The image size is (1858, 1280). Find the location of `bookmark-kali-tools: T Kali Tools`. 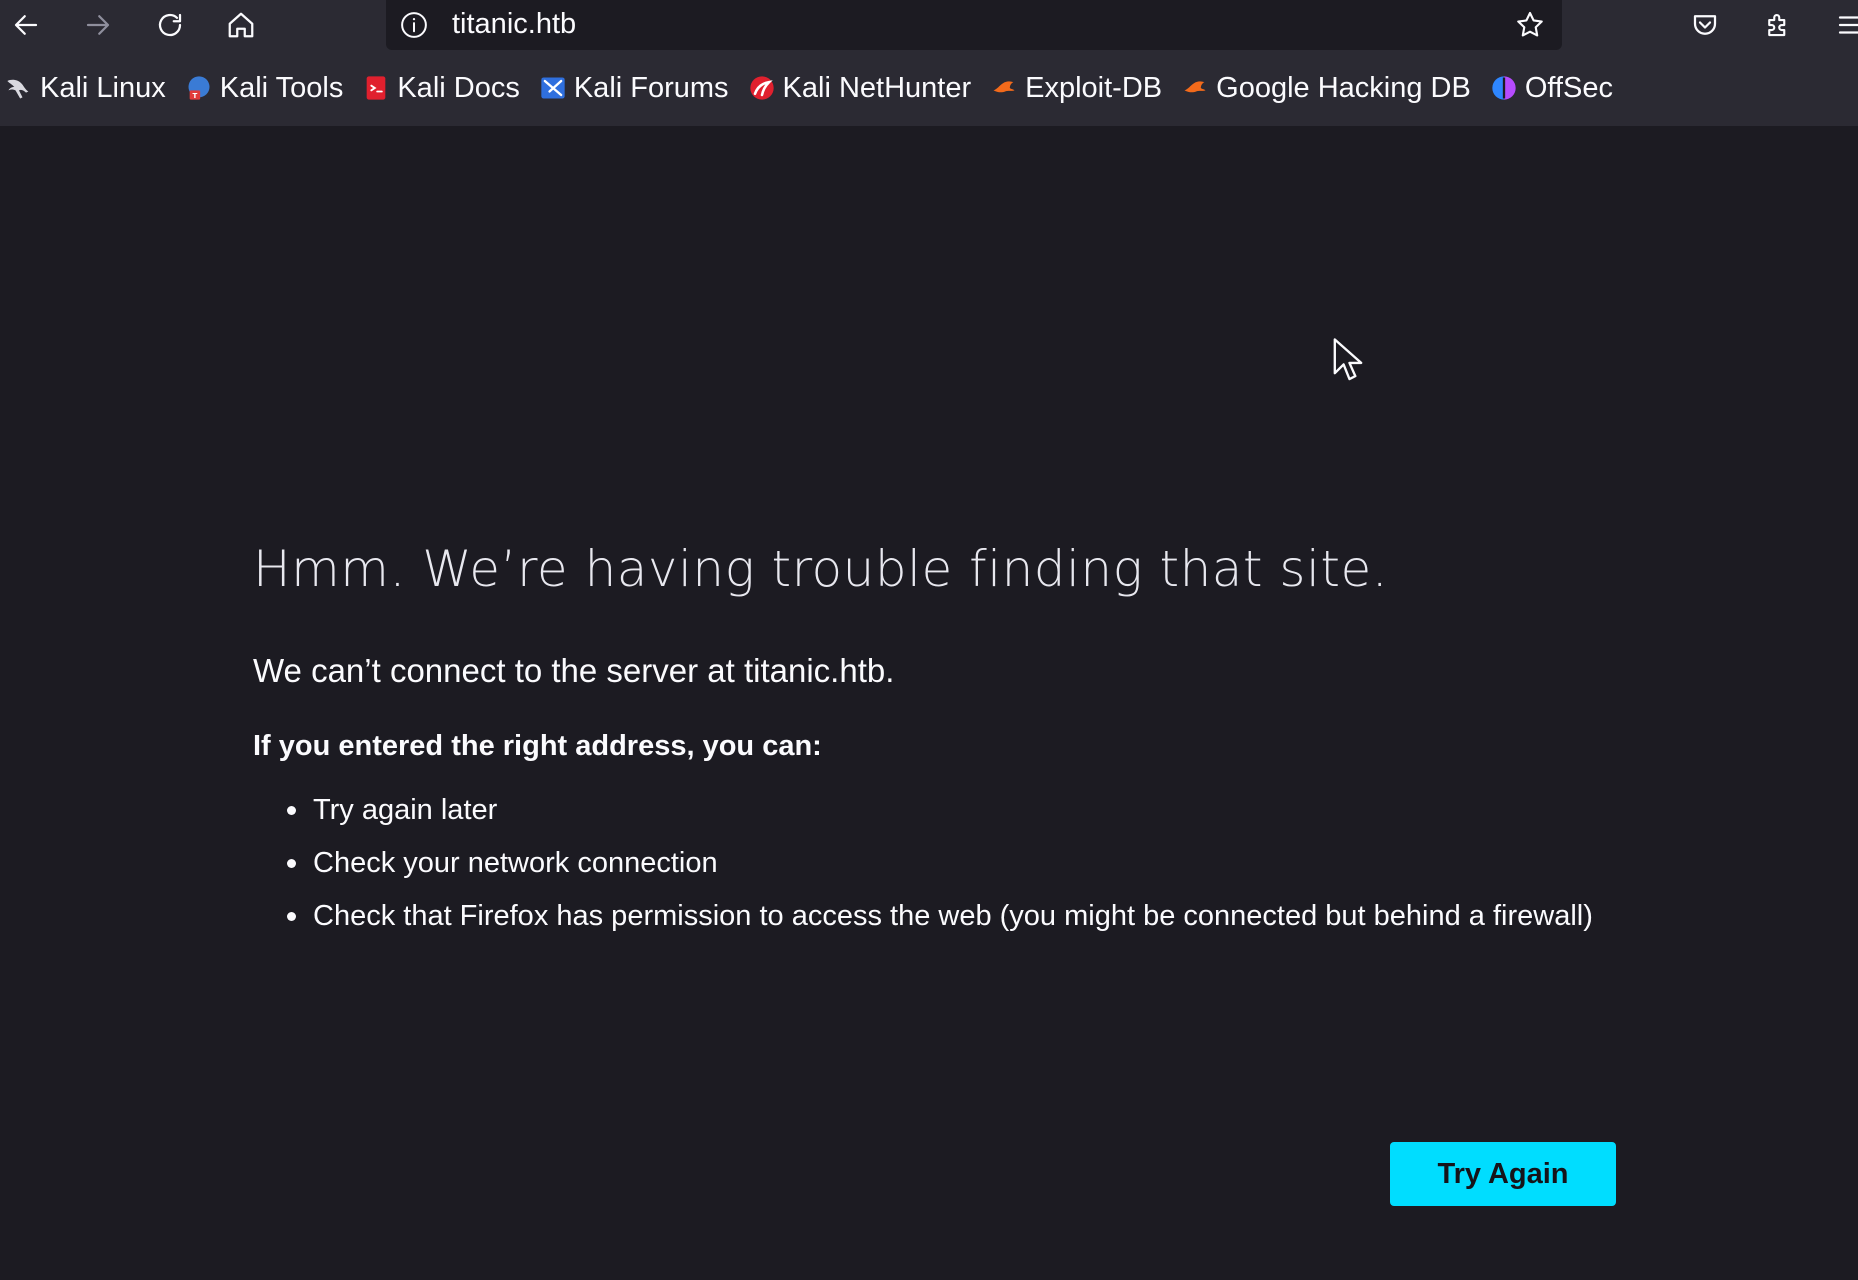

bookmark-kali-tools: T Kali Tools is located at coordinates (264, 88).